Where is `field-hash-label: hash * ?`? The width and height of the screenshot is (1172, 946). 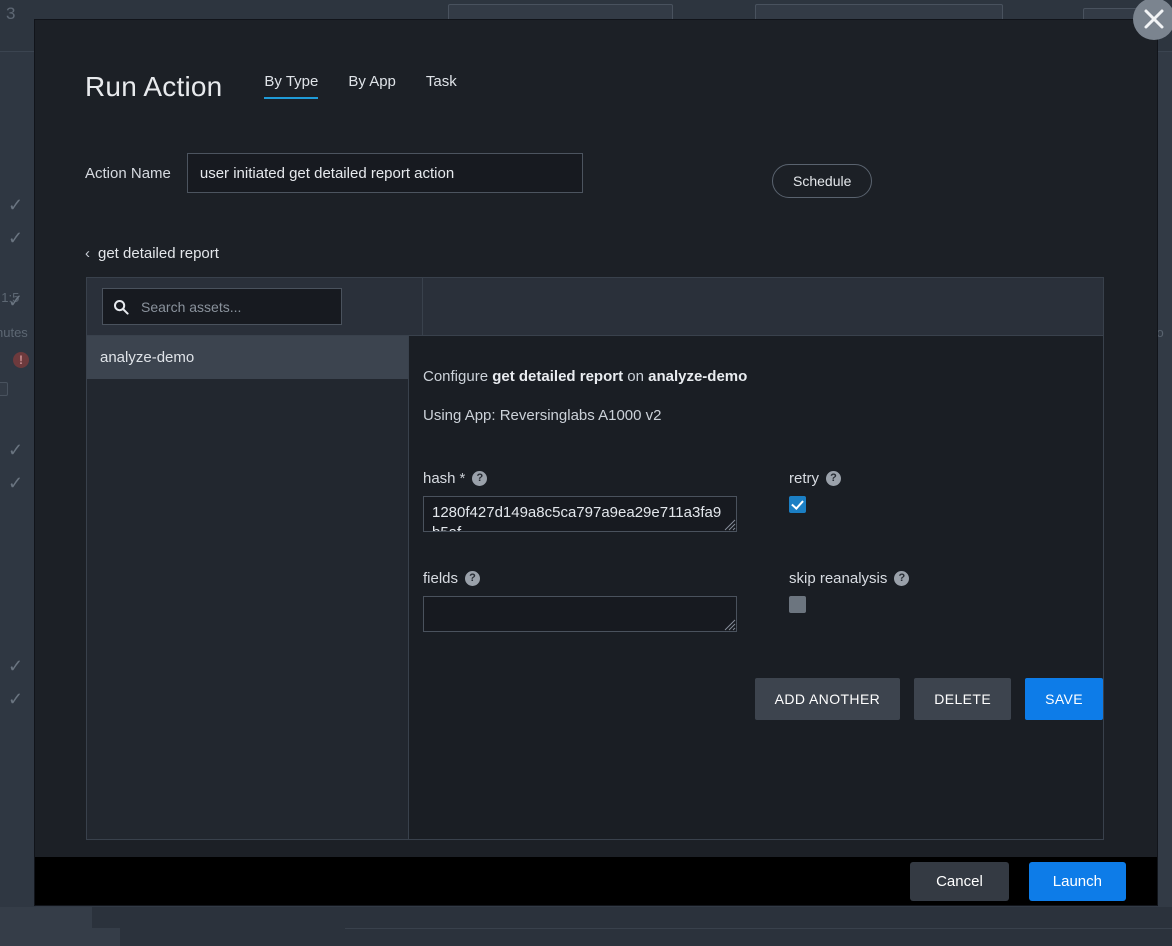
field-hash-label: hash * ? is located at coordinates (594, 478).